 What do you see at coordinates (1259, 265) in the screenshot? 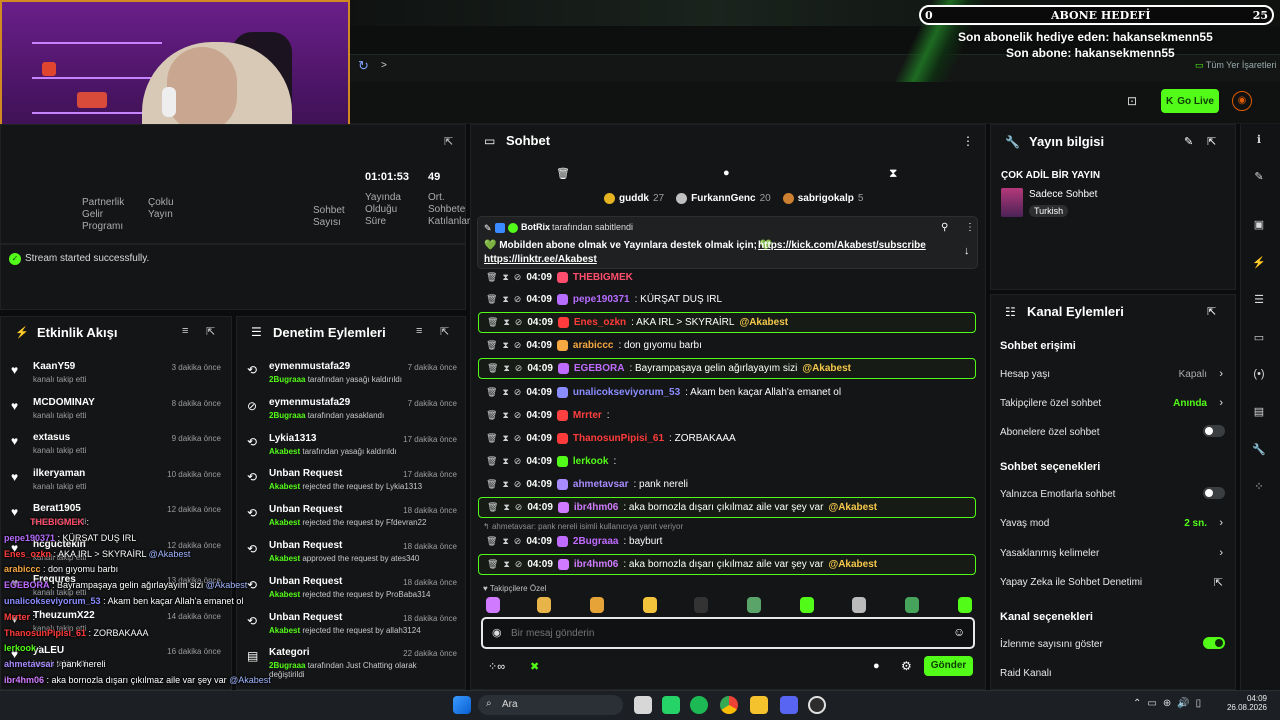
I see `bolt-icon: ⚡` at bounding box center [1259, 265].